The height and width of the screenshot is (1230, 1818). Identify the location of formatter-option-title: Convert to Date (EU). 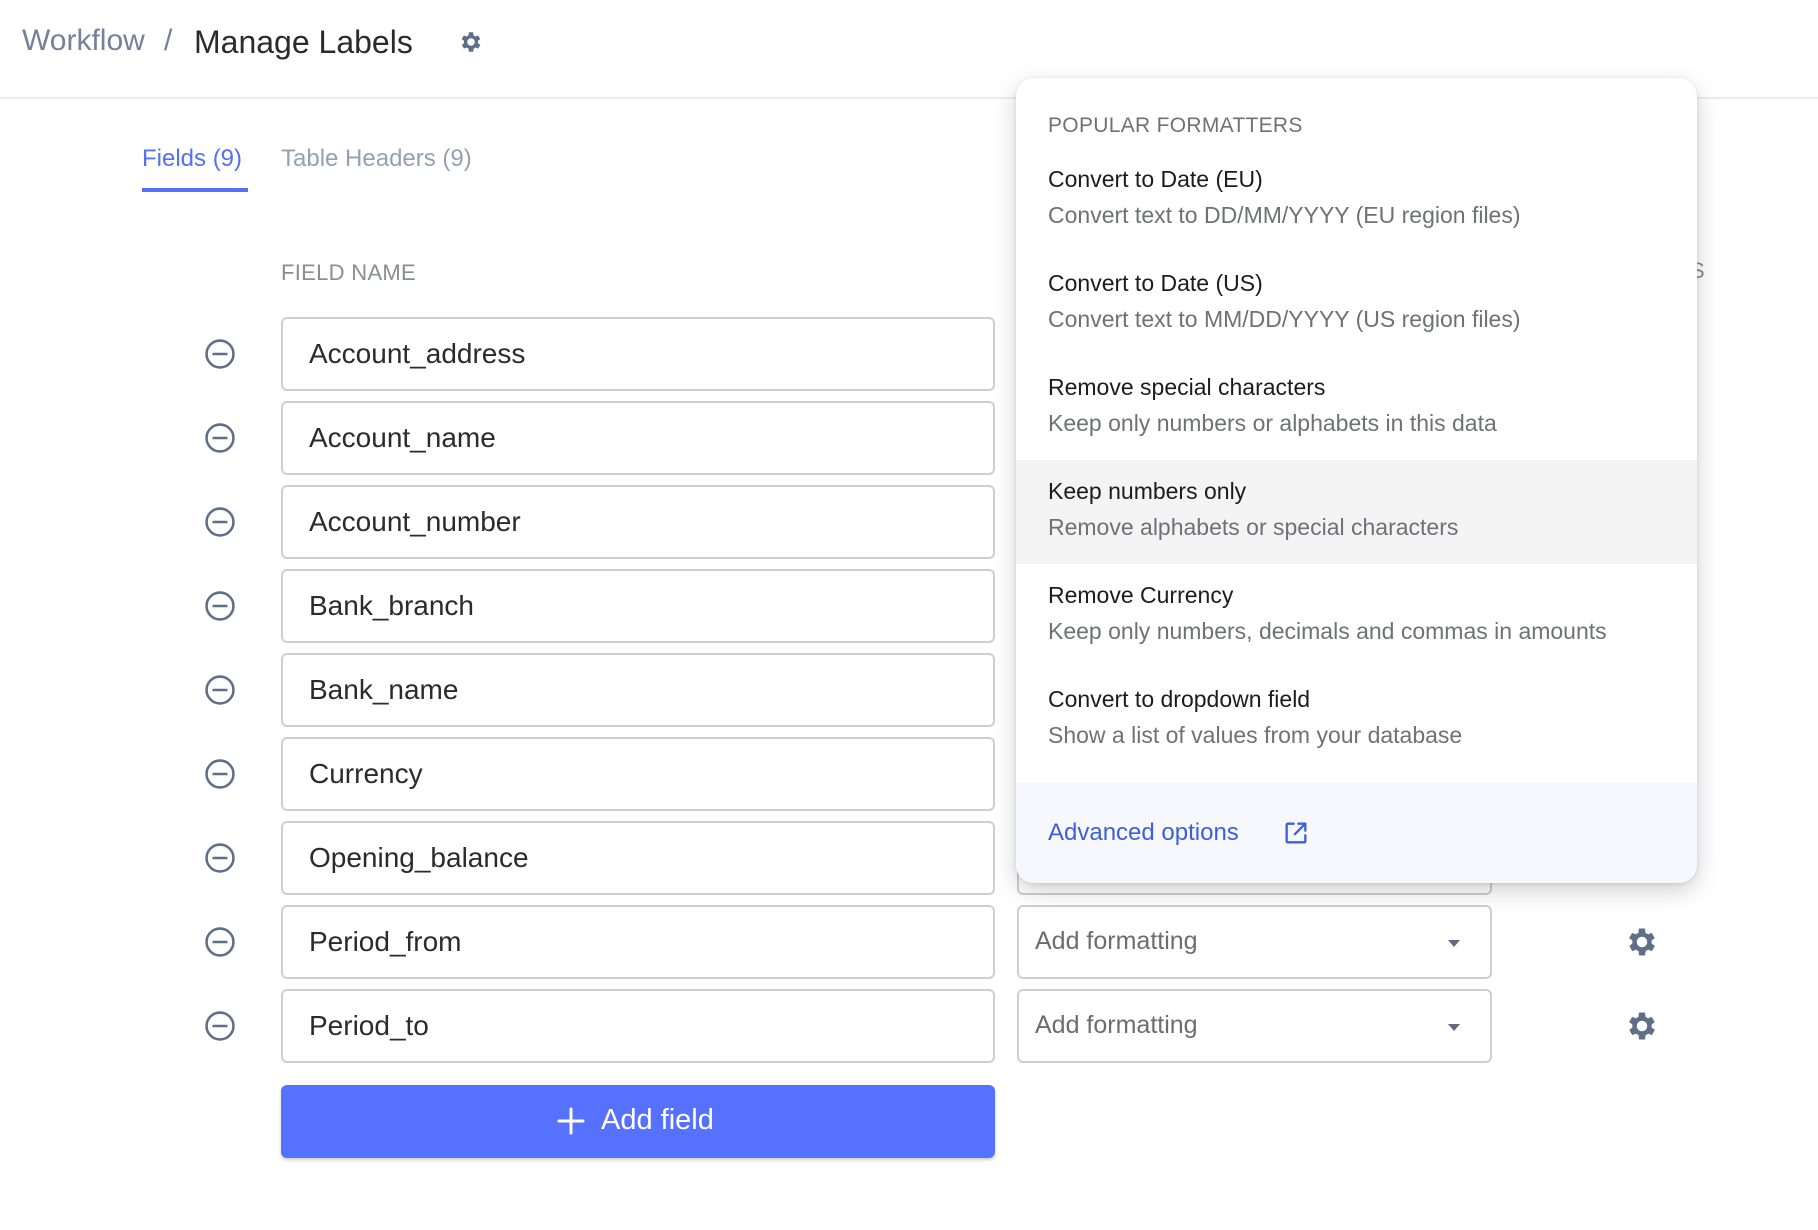
(1155, 179).